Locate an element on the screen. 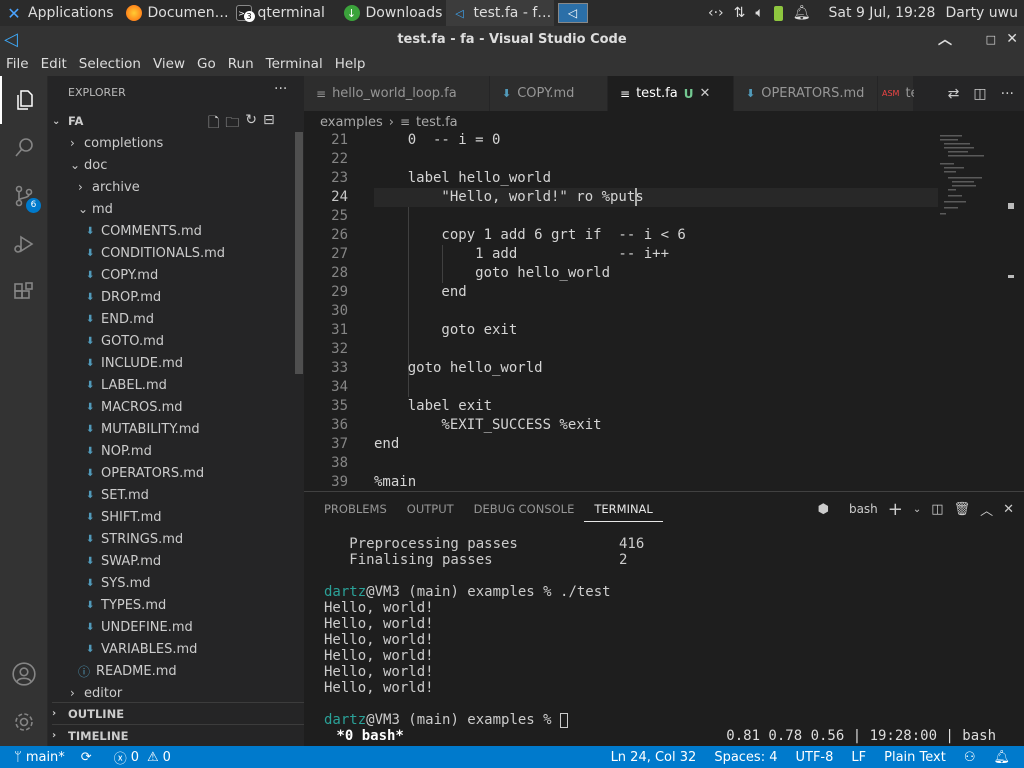 Image resolution: width=1024 pixels, height=768 pixels. source-control-activity: 6 is located at coordinates (24, 196).